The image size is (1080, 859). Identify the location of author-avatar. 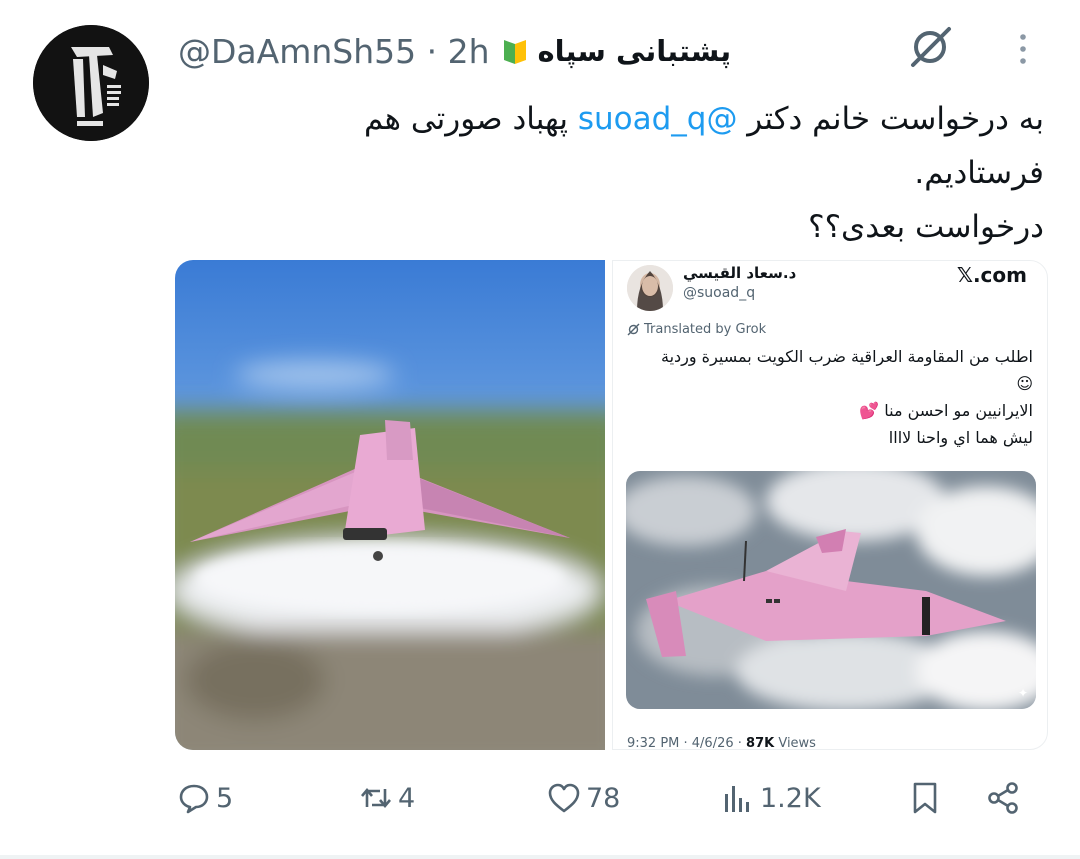
(91, 83).